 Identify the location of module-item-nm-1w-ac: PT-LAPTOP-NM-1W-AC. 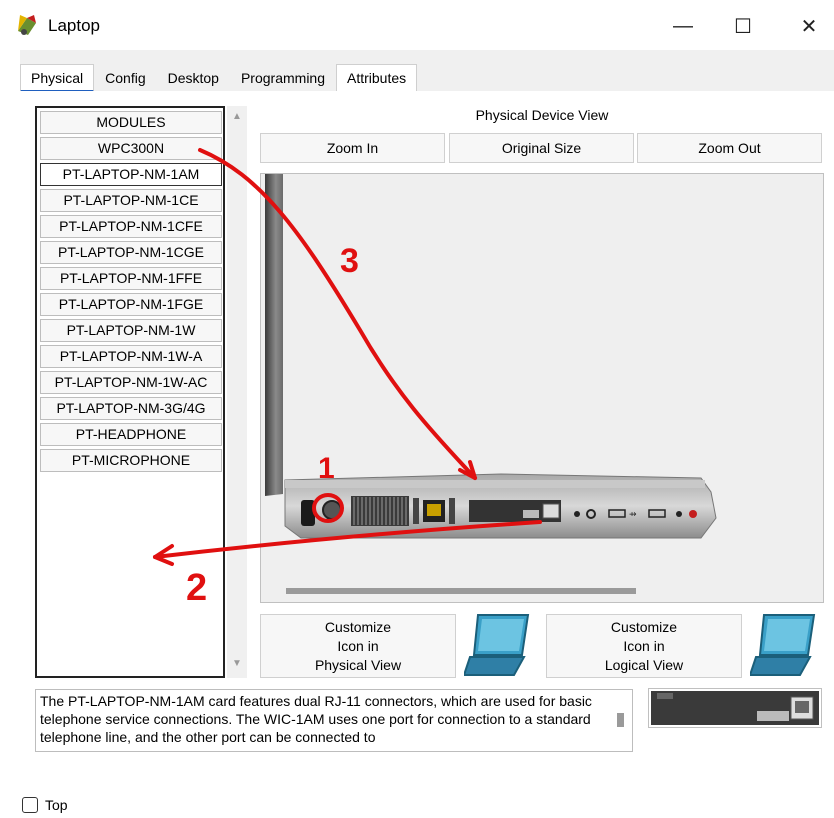
(131, 382).